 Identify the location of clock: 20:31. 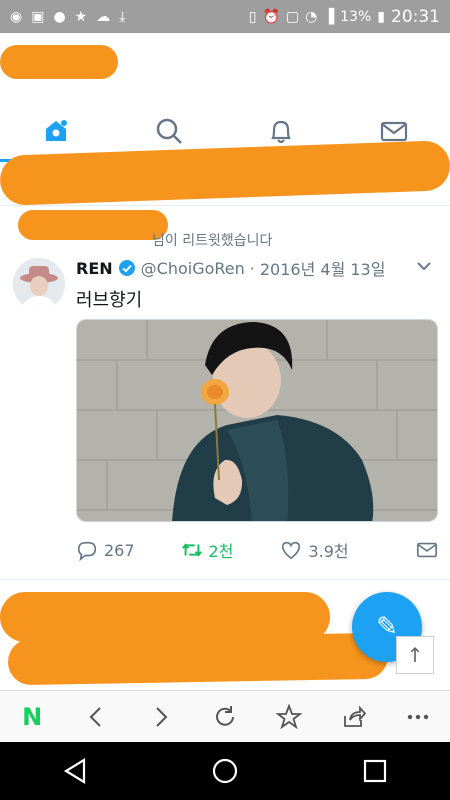
(415, 16).